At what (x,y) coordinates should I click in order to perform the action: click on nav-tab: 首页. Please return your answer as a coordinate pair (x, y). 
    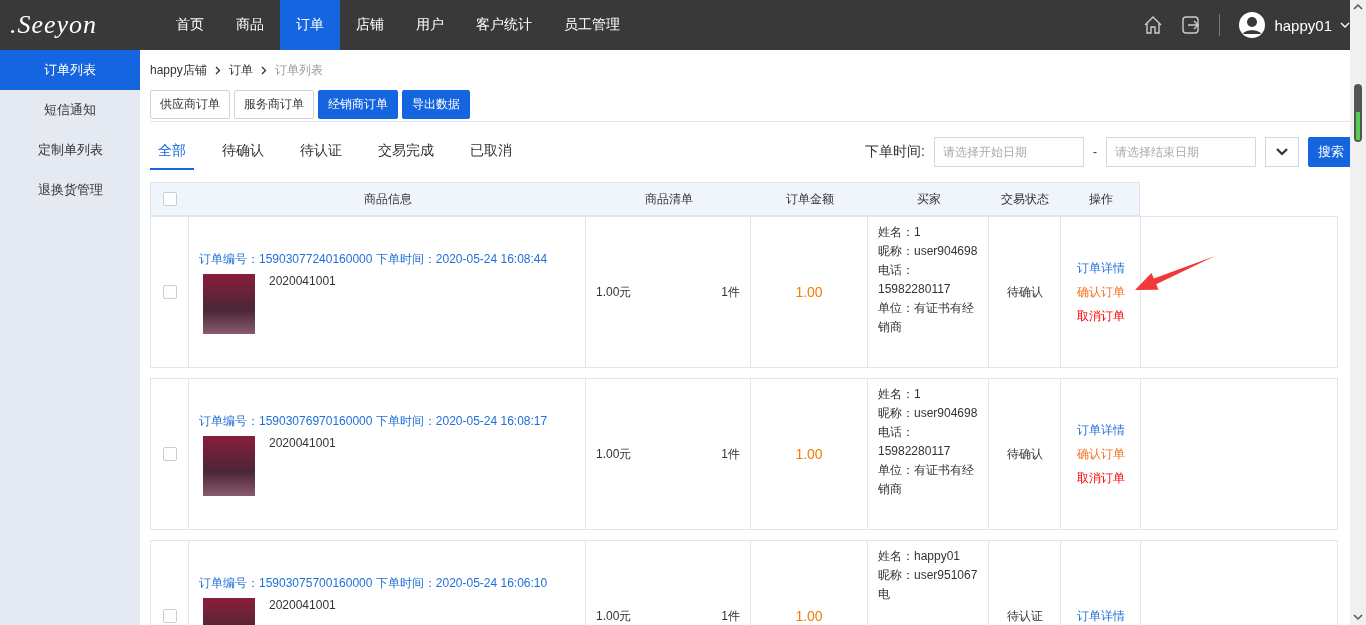
    Looking at the image, I should click on (190, 25).